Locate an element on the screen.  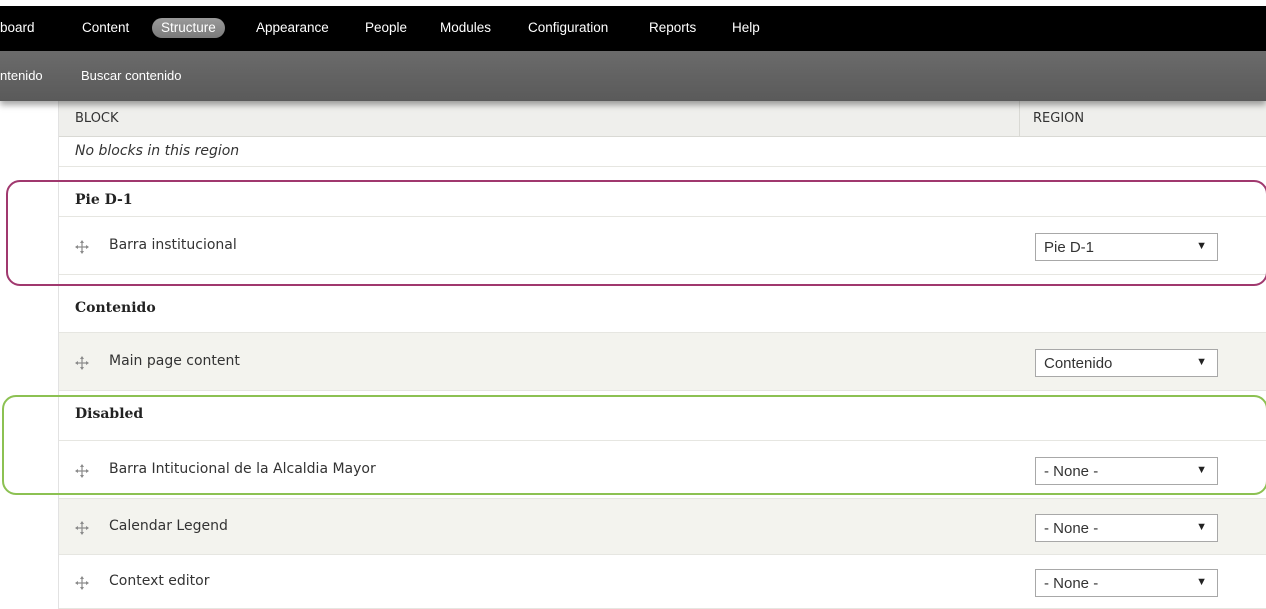
region-title-contenido: Contenido is located at coordinates (115, 308).